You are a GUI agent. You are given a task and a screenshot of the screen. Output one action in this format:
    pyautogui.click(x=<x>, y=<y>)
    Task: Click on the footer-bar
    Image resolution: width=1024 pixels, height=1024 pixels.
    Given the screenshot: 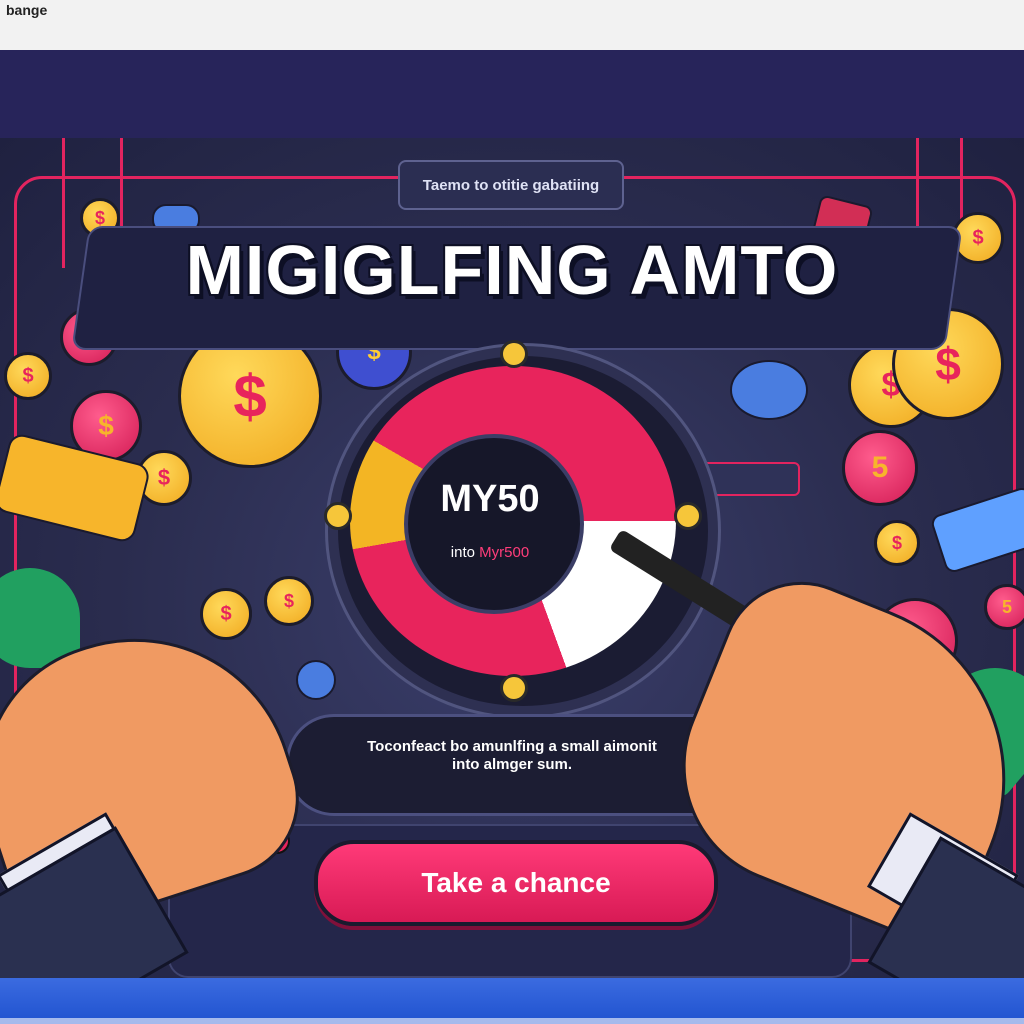 What is the action you would take?
    pyautogui.click(x=512, y=1001)
    